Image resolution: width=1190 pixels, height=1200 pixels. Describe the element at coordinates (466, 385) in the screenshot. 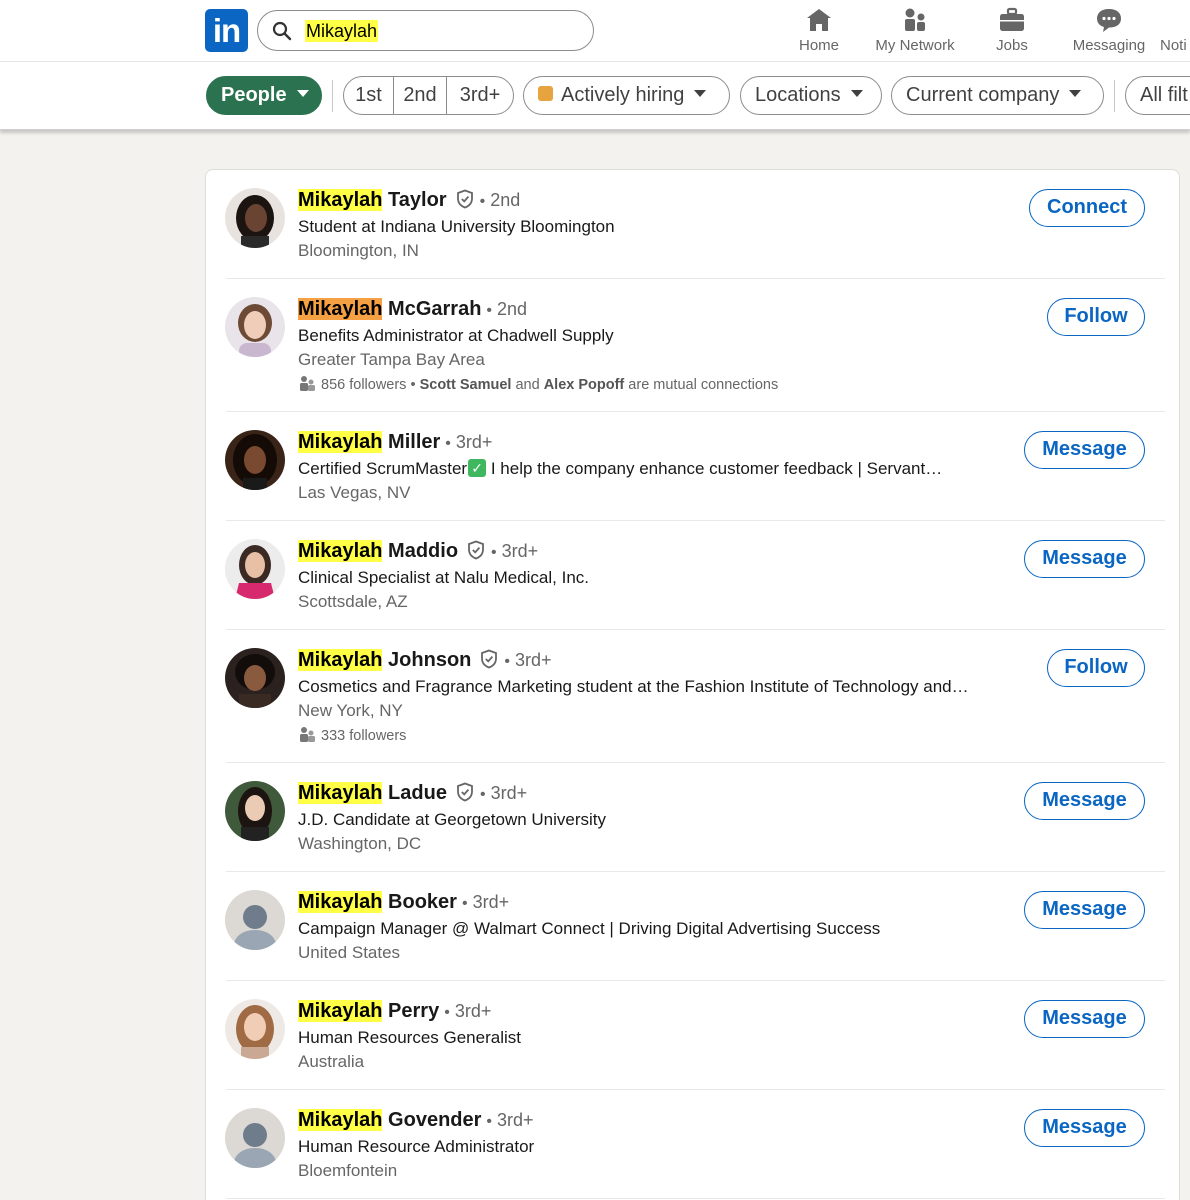

I see `mutual-connection-link: Scott Samuel` at that location.